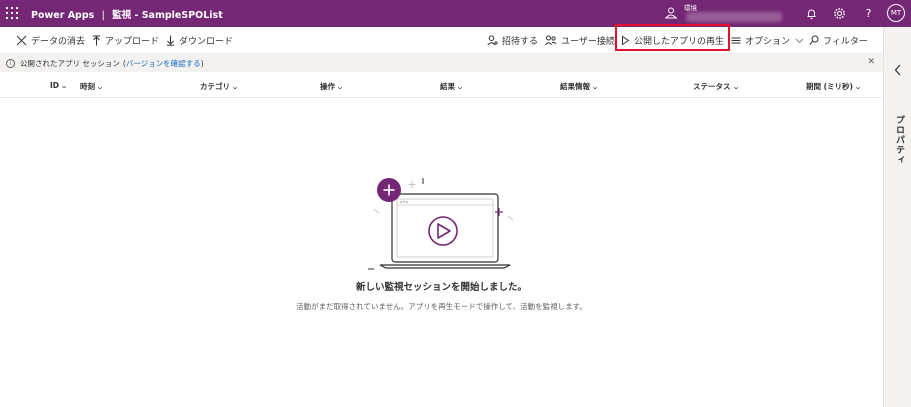  I want to click on filter-label: フィルター, so click(845, 42).